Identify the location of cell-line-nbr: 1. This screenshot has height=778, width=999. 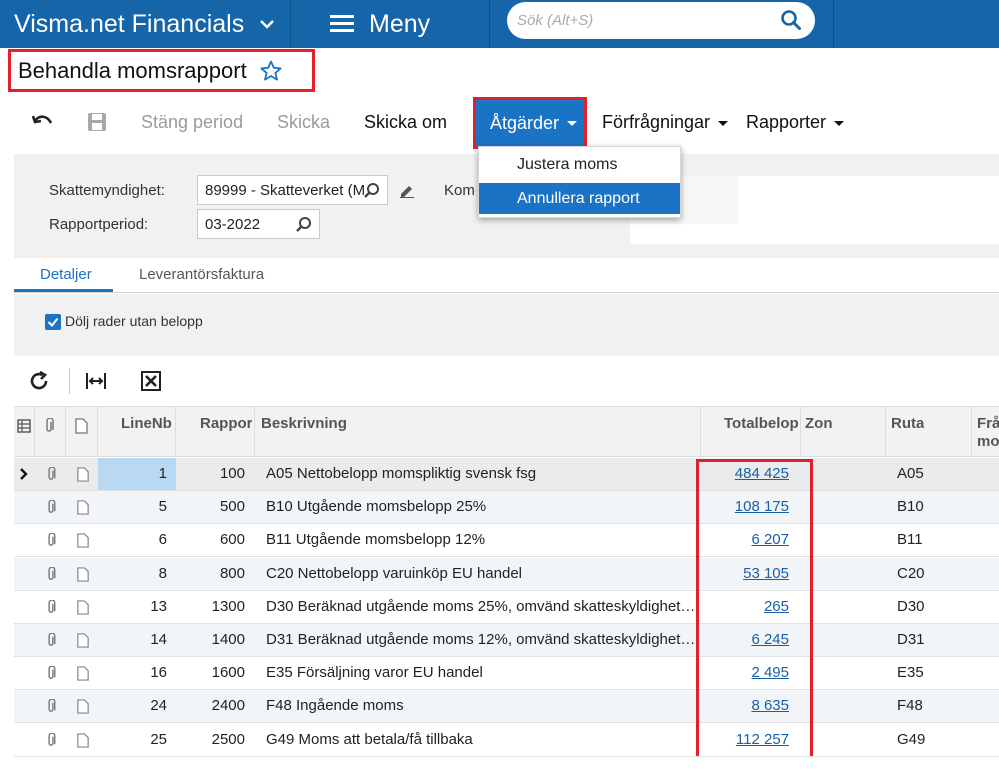
(132, 473).